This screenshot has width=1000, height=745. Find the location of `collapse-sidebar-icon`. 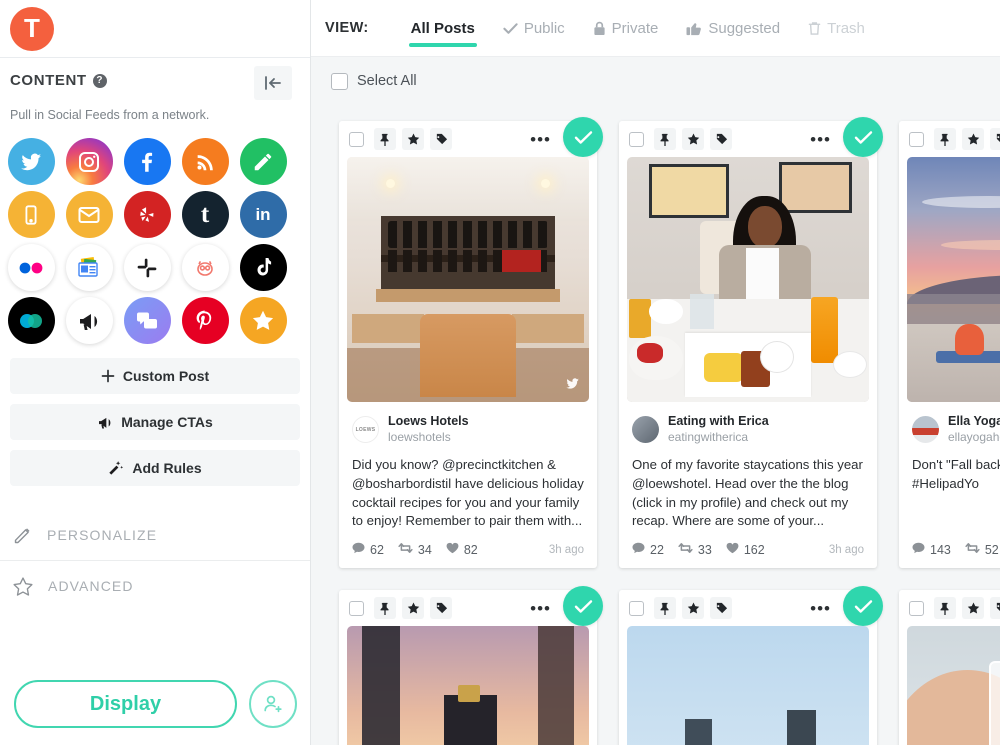

collapse-sidebar-icon is located at coordinates (273, 83).